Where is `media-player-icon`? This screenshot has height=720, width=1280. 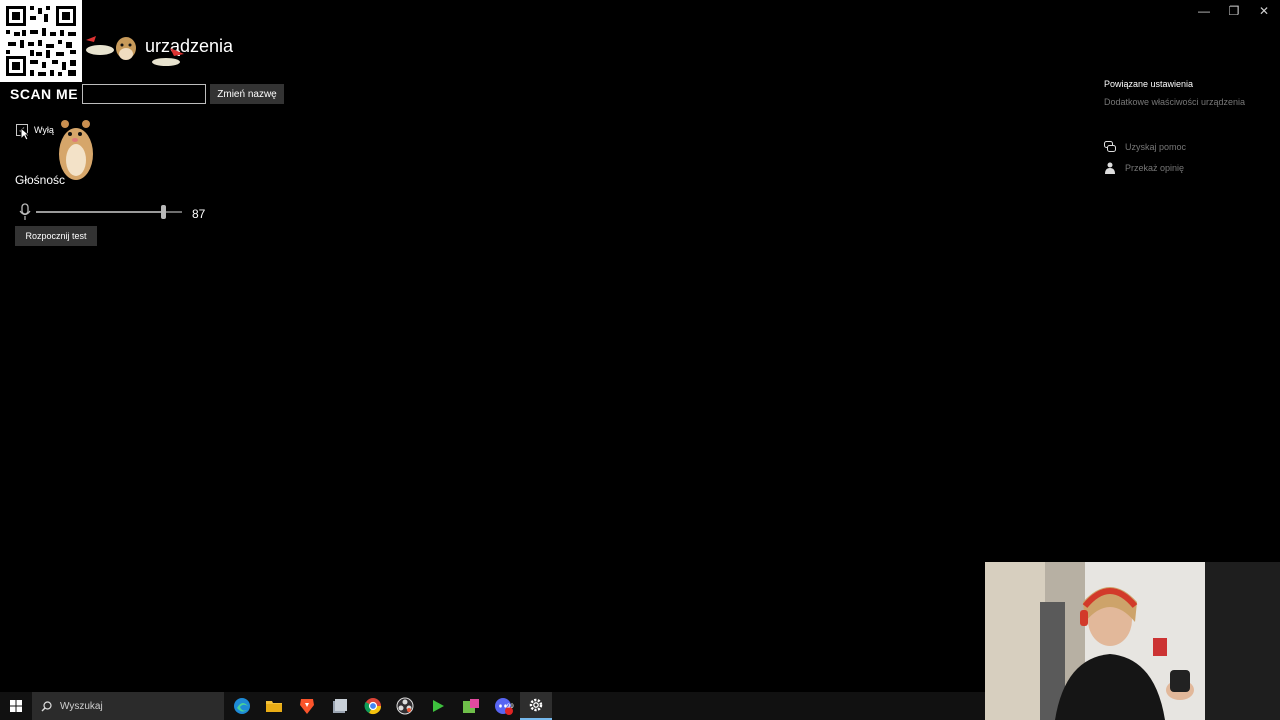
media-player-icon is located at coordinates (438, 706).